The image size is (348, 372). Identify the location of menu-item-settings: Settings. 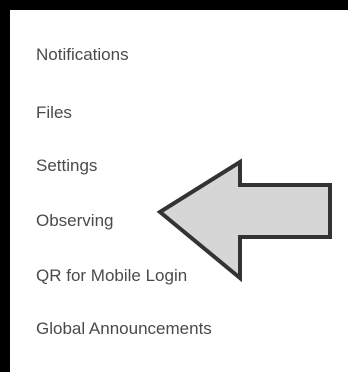
(66, 166).